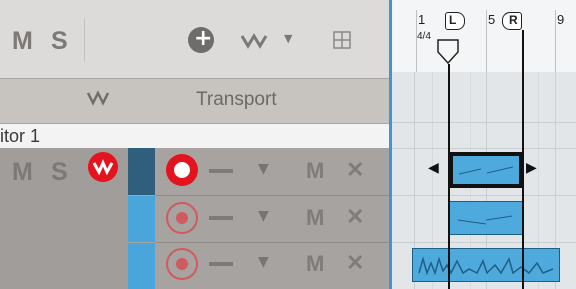 This screenshot has height=289, width=576. What do you see at coordinates (20, 136) in the screenshot?
I see `track-name: itor 1` at bounding box center [20, 136].